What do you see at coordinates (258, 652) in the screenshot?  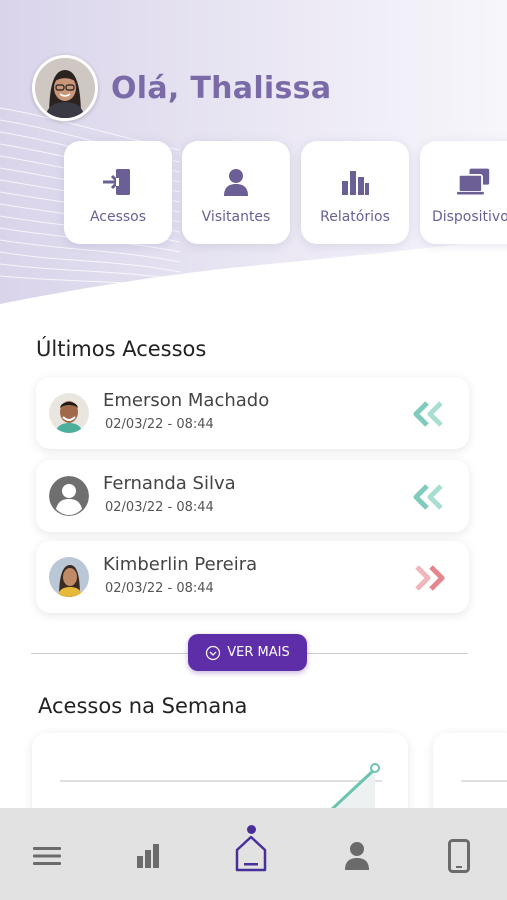 I see `see-more-label: VER MAIS` at bounding box center [258, 652].